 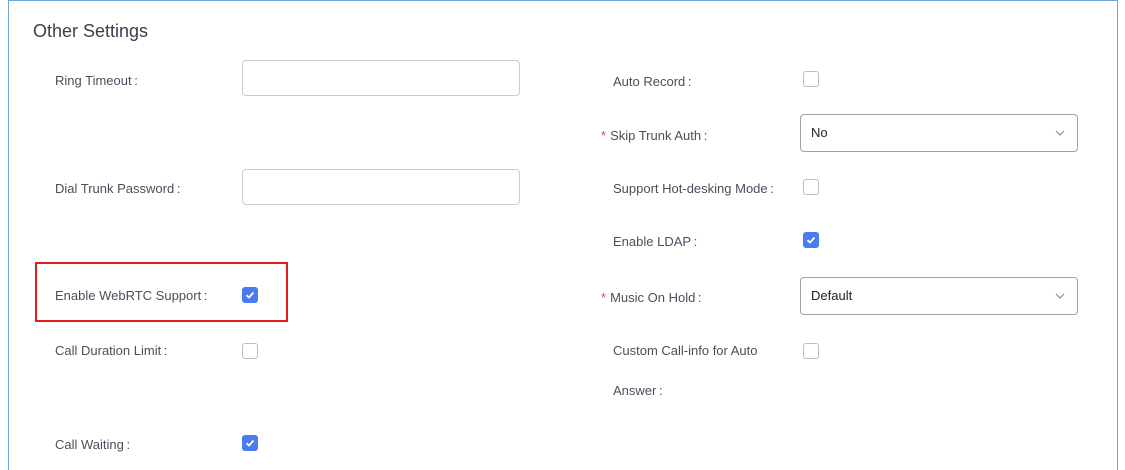 I want to click on music-on-hold-label: * Music On Hold :, so click(x=651, y=297).